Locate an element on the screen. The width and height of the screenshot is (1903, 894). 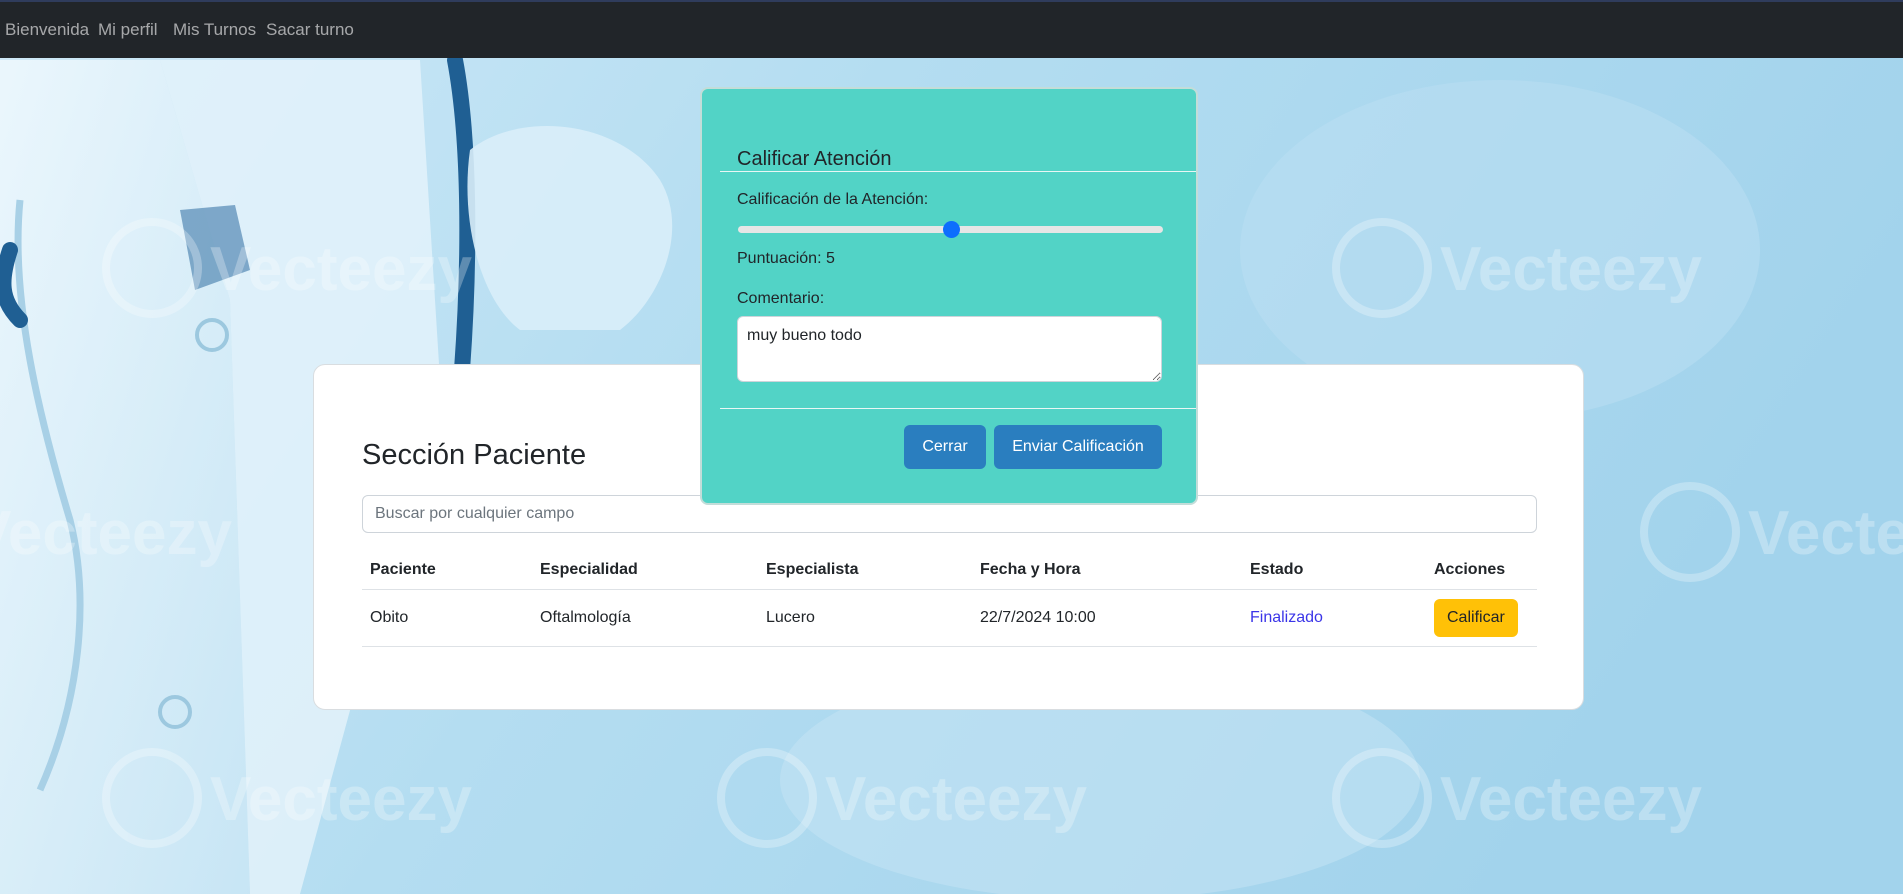
rating-slider-thumb is located at coordinates (951, 229).